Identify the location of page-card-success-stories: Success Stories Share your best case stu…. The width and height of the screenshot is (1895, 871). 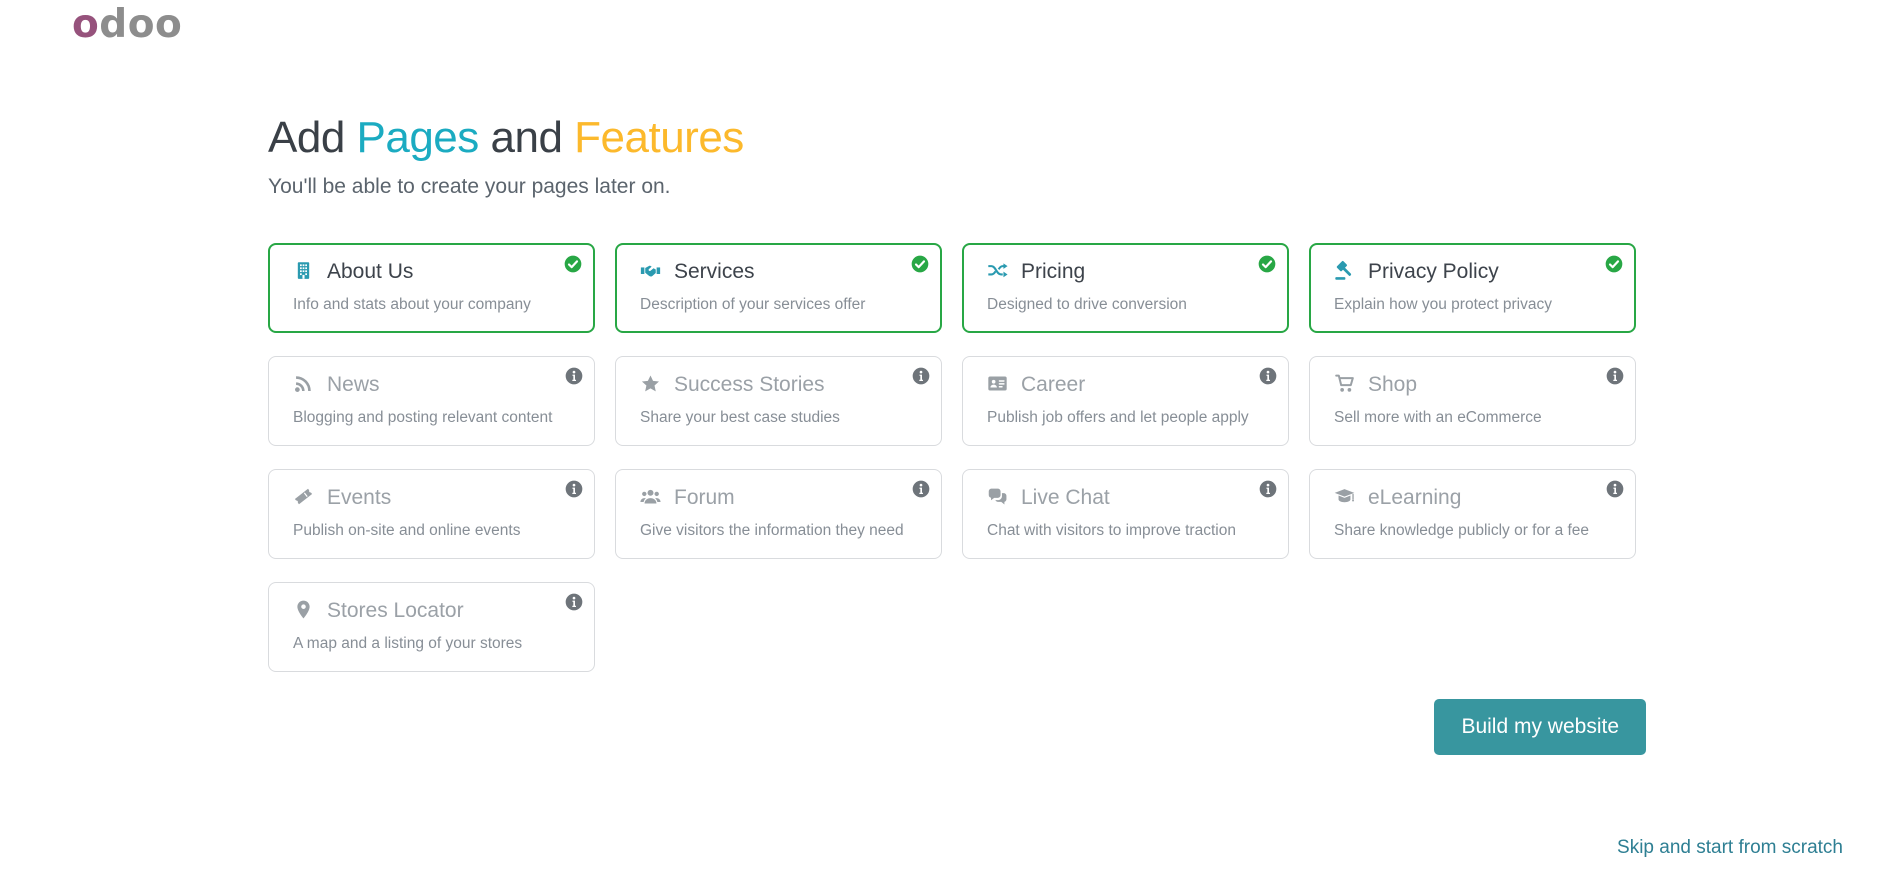
(778, 400).